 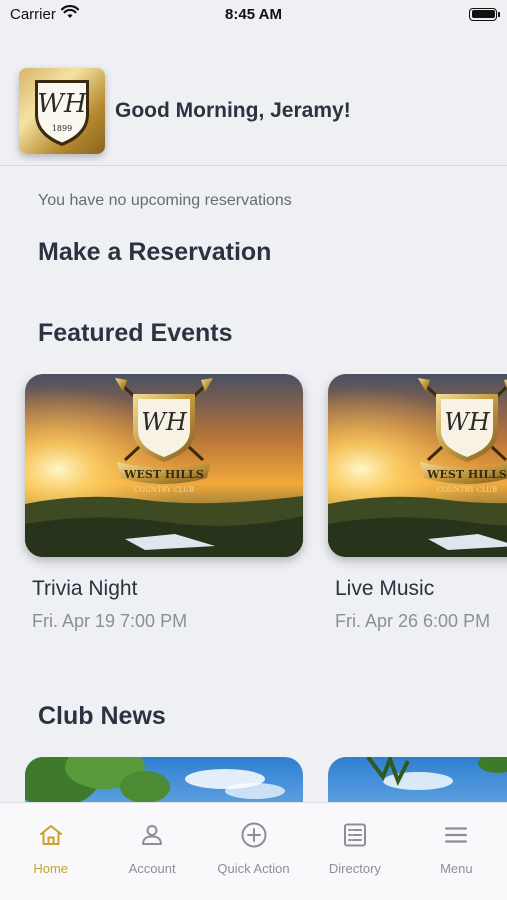 What do you see at coordinates (253, 868) in the screenshot?
I see `tab-label: Quick Action` at bounding box center [253, 868].